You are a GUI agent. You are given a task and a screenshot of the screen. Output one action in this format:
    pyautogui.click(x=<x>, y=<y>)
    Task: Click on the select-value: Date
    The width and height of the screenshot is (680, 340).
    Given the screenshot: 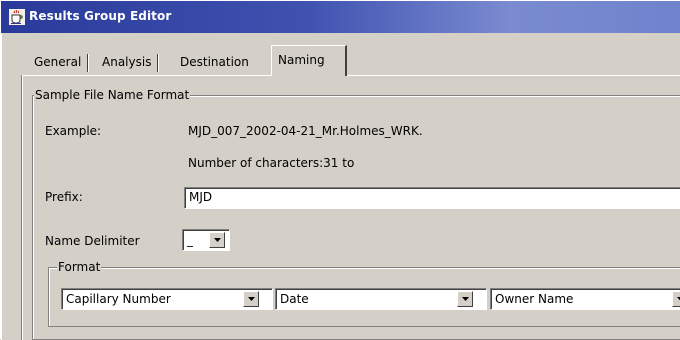 What is the action you would take?
    pyautogui.click(x=294, y=299)
    